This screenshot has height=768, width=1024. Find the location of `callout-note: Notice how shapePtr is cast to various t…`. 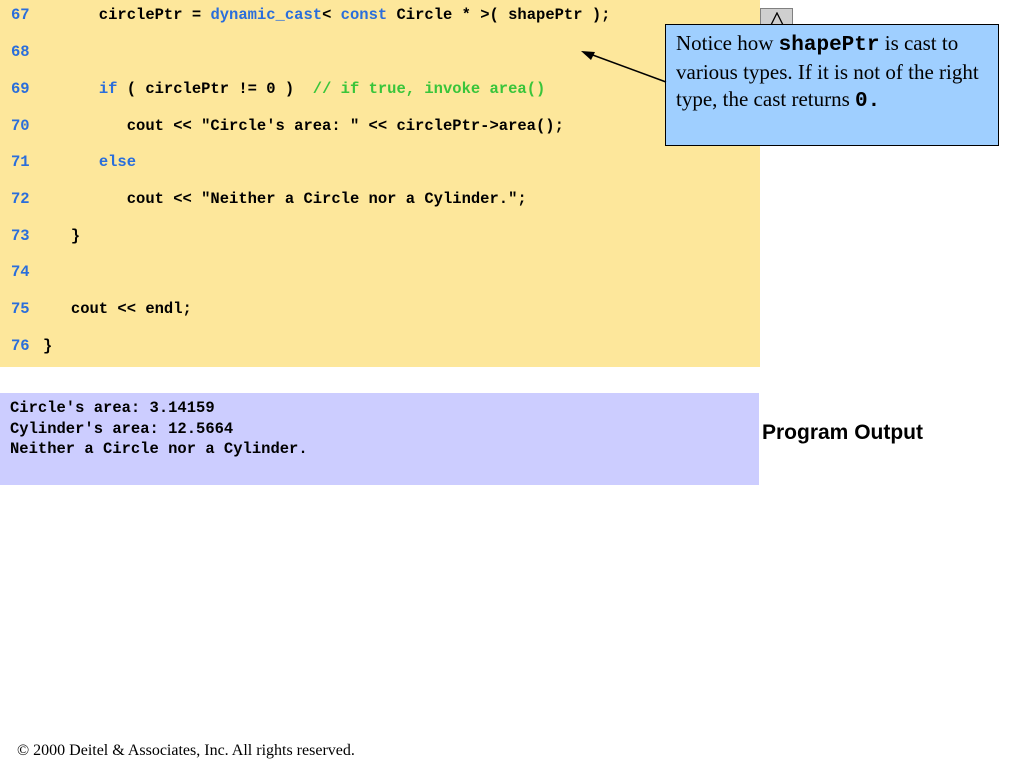

callout-note: Notice how shapePtr is cast to various t… is located at coordinates (832, 85).